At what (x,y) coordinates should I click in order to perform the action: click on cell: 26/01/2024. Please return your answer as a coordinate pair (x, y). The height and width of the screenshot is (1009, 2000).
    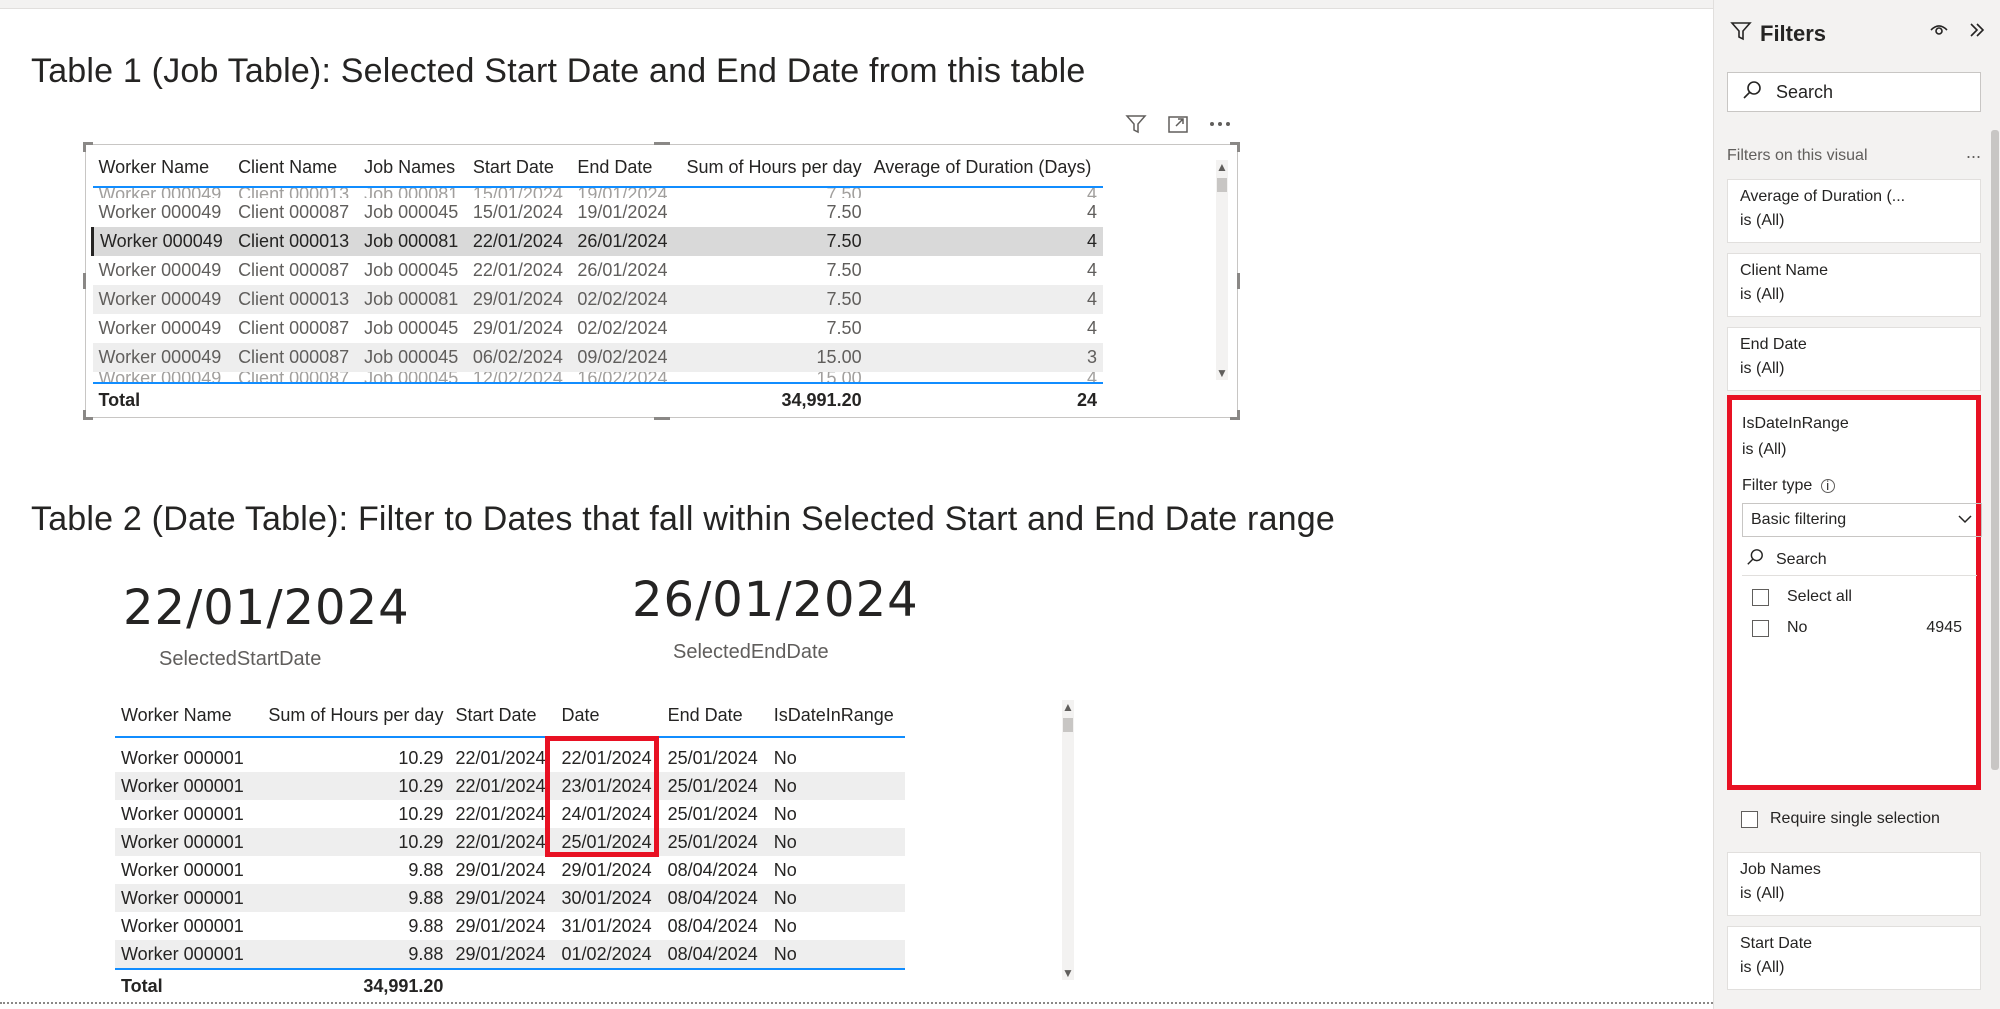
    Looking at the image, I should click on (623, 241).